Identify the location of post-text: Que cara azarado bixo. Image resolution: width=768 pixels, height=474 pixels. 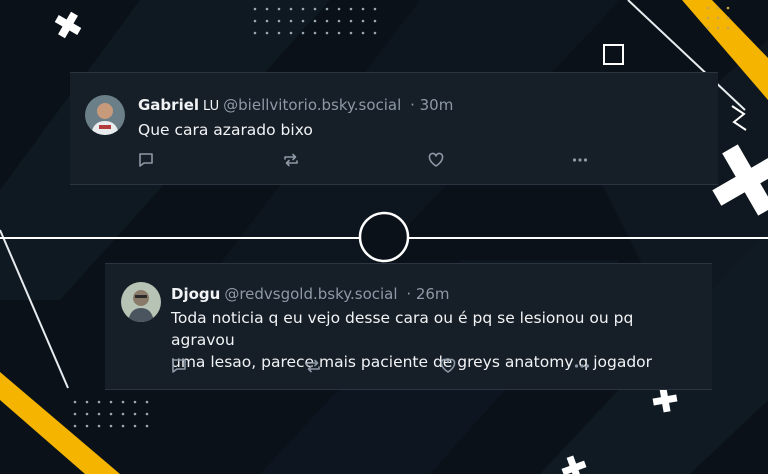
(225, 130).